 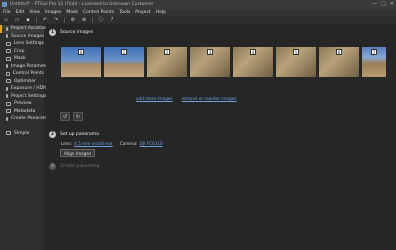 What do you see at coordinates (339, 62) in the screenshot?
I see `image-thumbnail: 6` at bounding box center [339, 62].